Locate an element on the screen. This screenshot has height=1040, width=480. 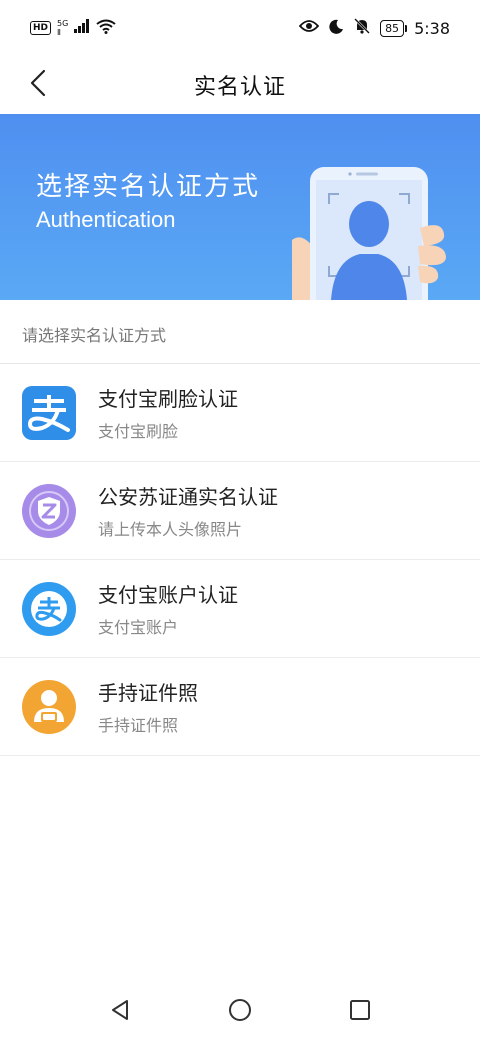
signal-icon is located at coordinates (82, 28).